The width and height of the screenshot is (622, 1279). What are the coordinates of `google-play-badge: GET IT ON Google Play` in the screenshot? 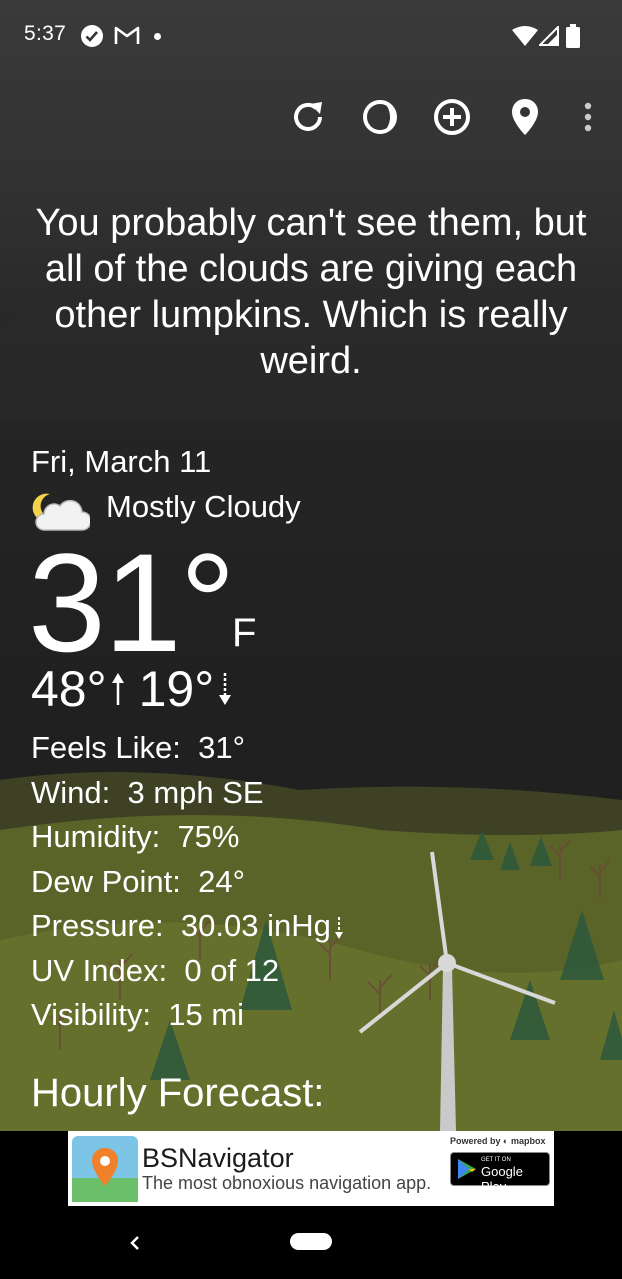 It's located at (500, 1173).